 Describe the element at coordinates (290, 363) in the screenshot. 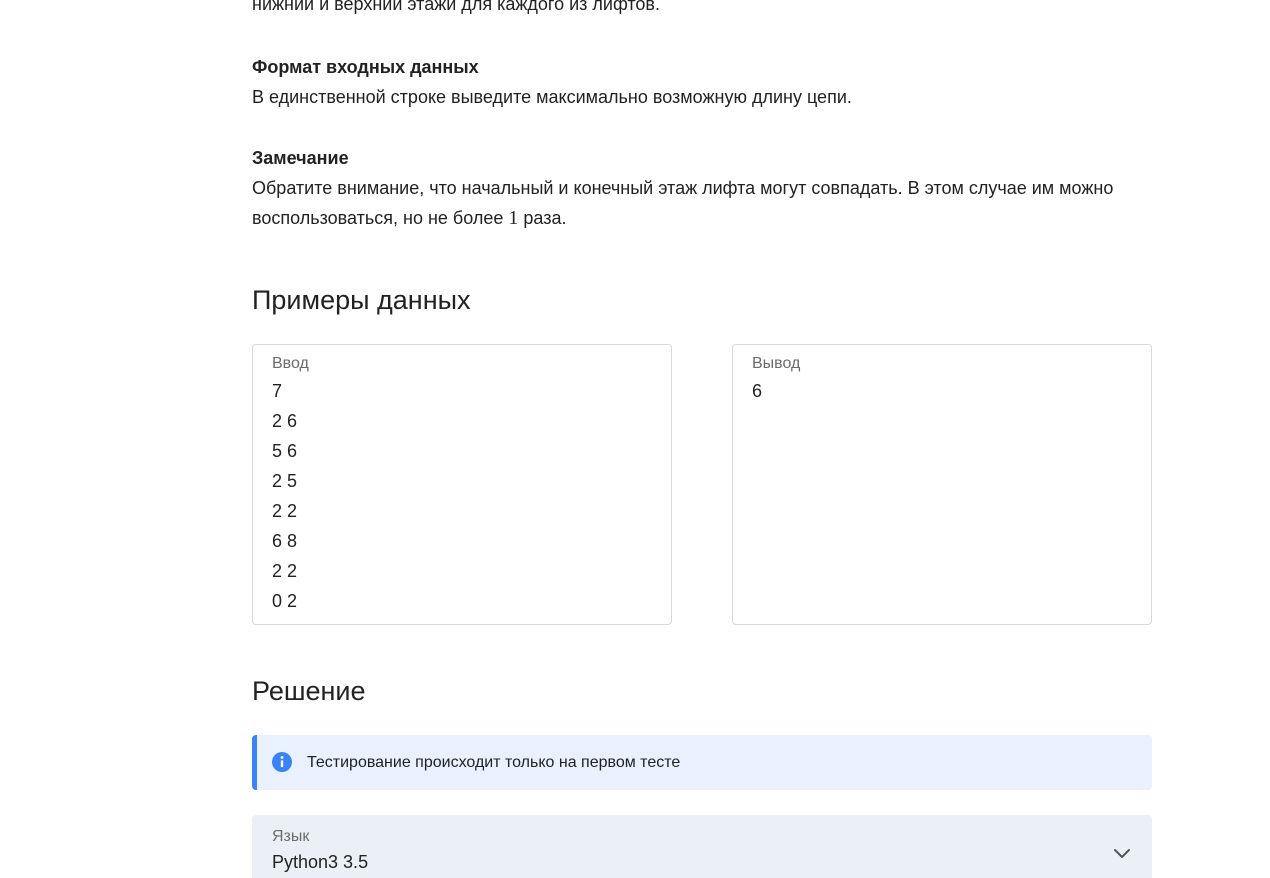

I see `sample-input-label: Ввод` at that location.